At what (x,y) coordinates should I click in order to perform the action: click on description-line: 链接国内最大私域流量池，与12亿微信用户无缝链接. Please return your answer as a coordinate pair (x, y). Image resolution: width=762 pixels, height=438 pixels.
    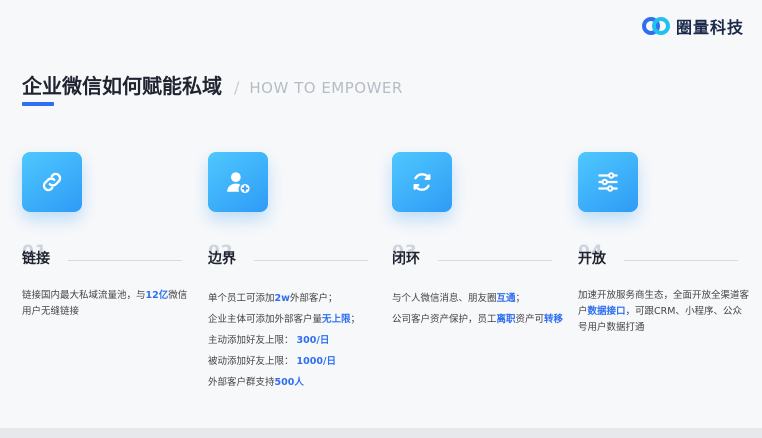
    Looking at the image, I should click on (108, 304).